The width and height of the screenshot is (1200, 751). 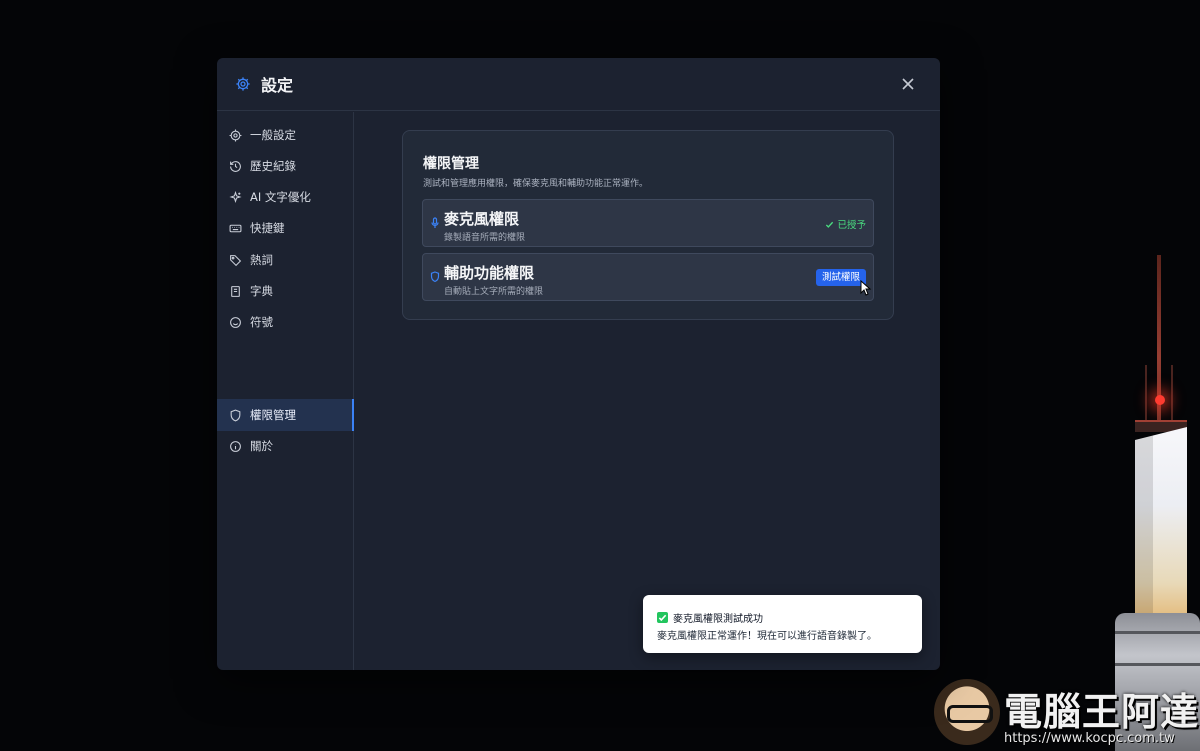 I want to click on mascot-logo, so click(x=967, y=712).